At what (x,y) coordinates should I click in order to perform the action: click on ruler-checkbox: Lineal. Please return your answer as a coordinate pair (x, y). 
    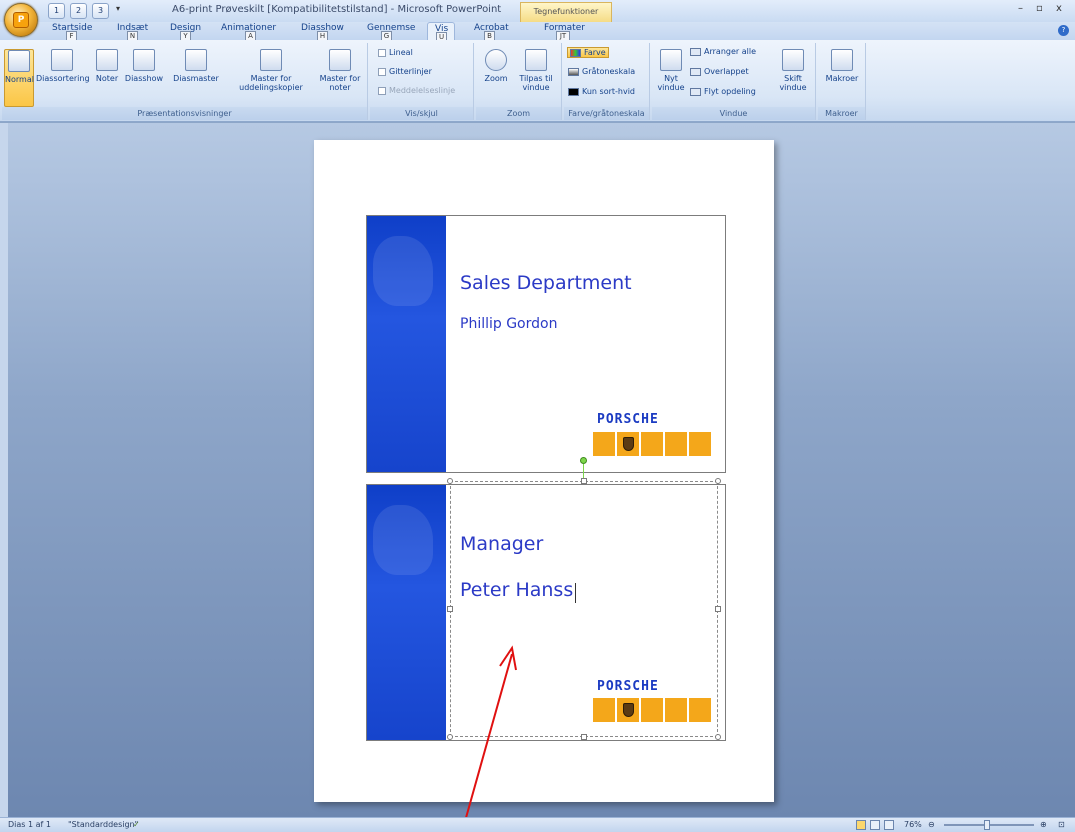
    Looking at the image, I should click on (395, 52).